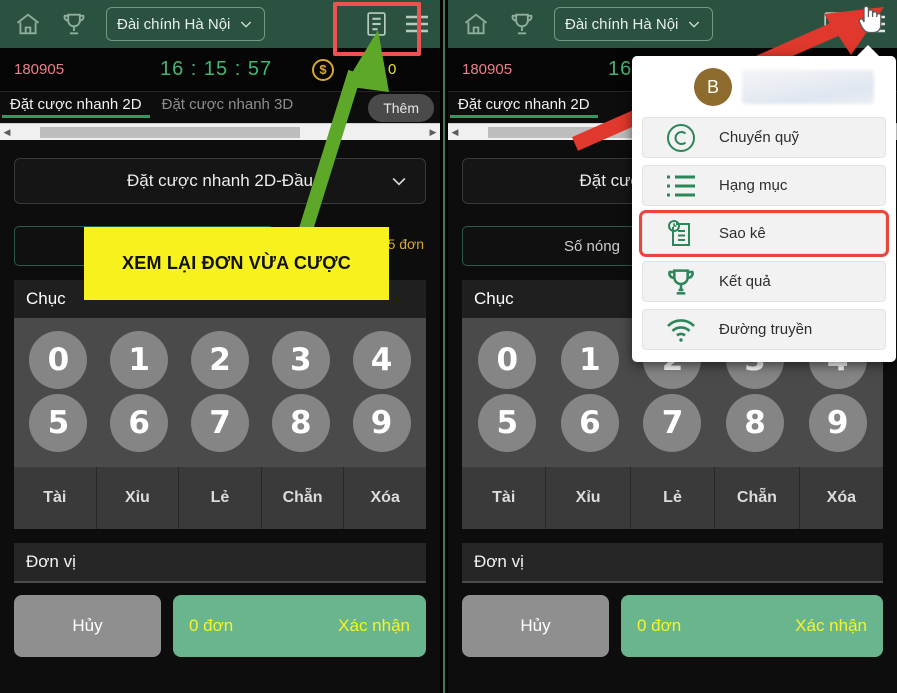 The image size is (897, 693). I want to click on copyright-circle-icon, so click(681, 138).